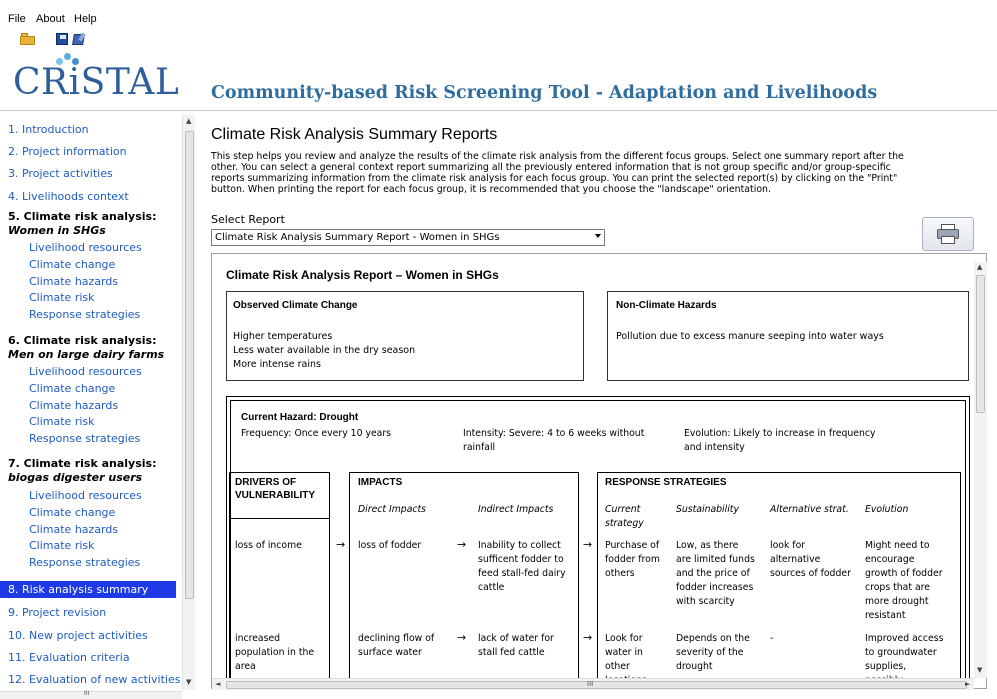  Describe the element at coordinates (80, 39) in the screenshot. I see `save-as-icon` at that location.